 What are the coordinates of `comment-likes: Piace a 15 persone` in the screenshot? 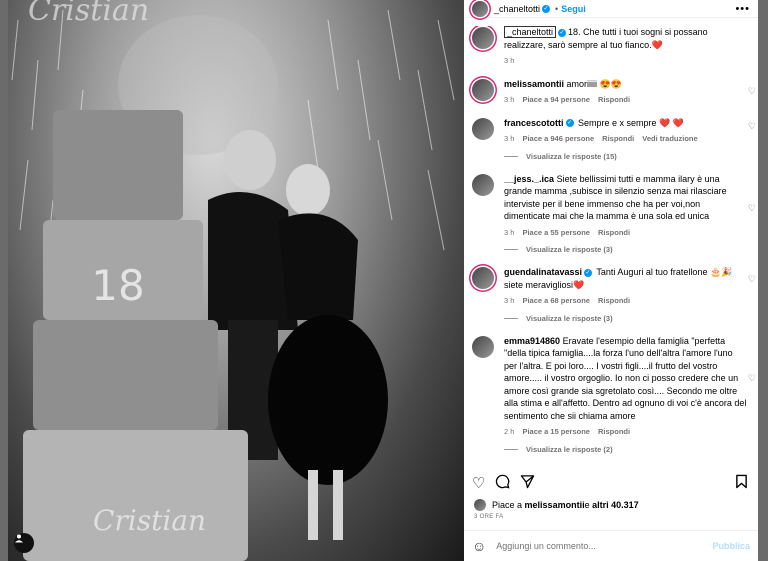 It's located at (556, 432).